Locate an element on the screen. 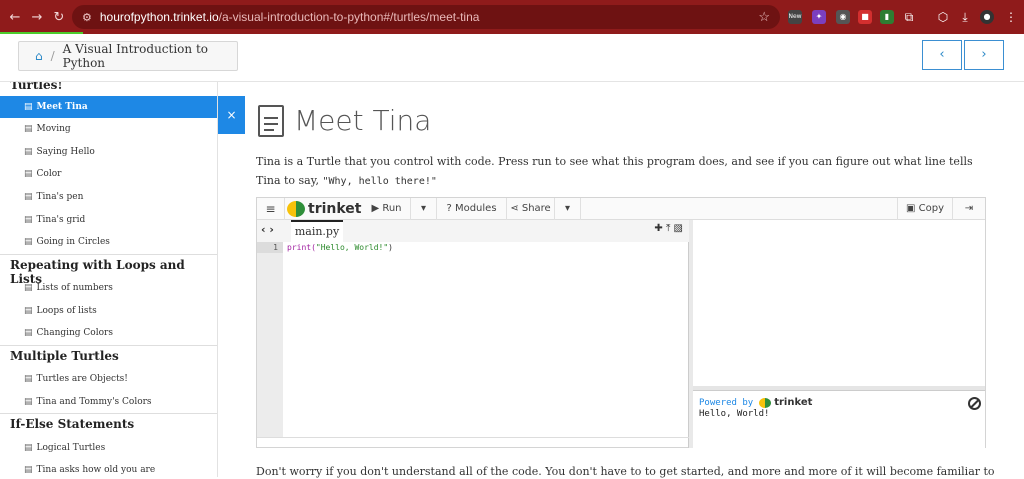  reload-icon: ↻ is located at coordinates (59, 17).